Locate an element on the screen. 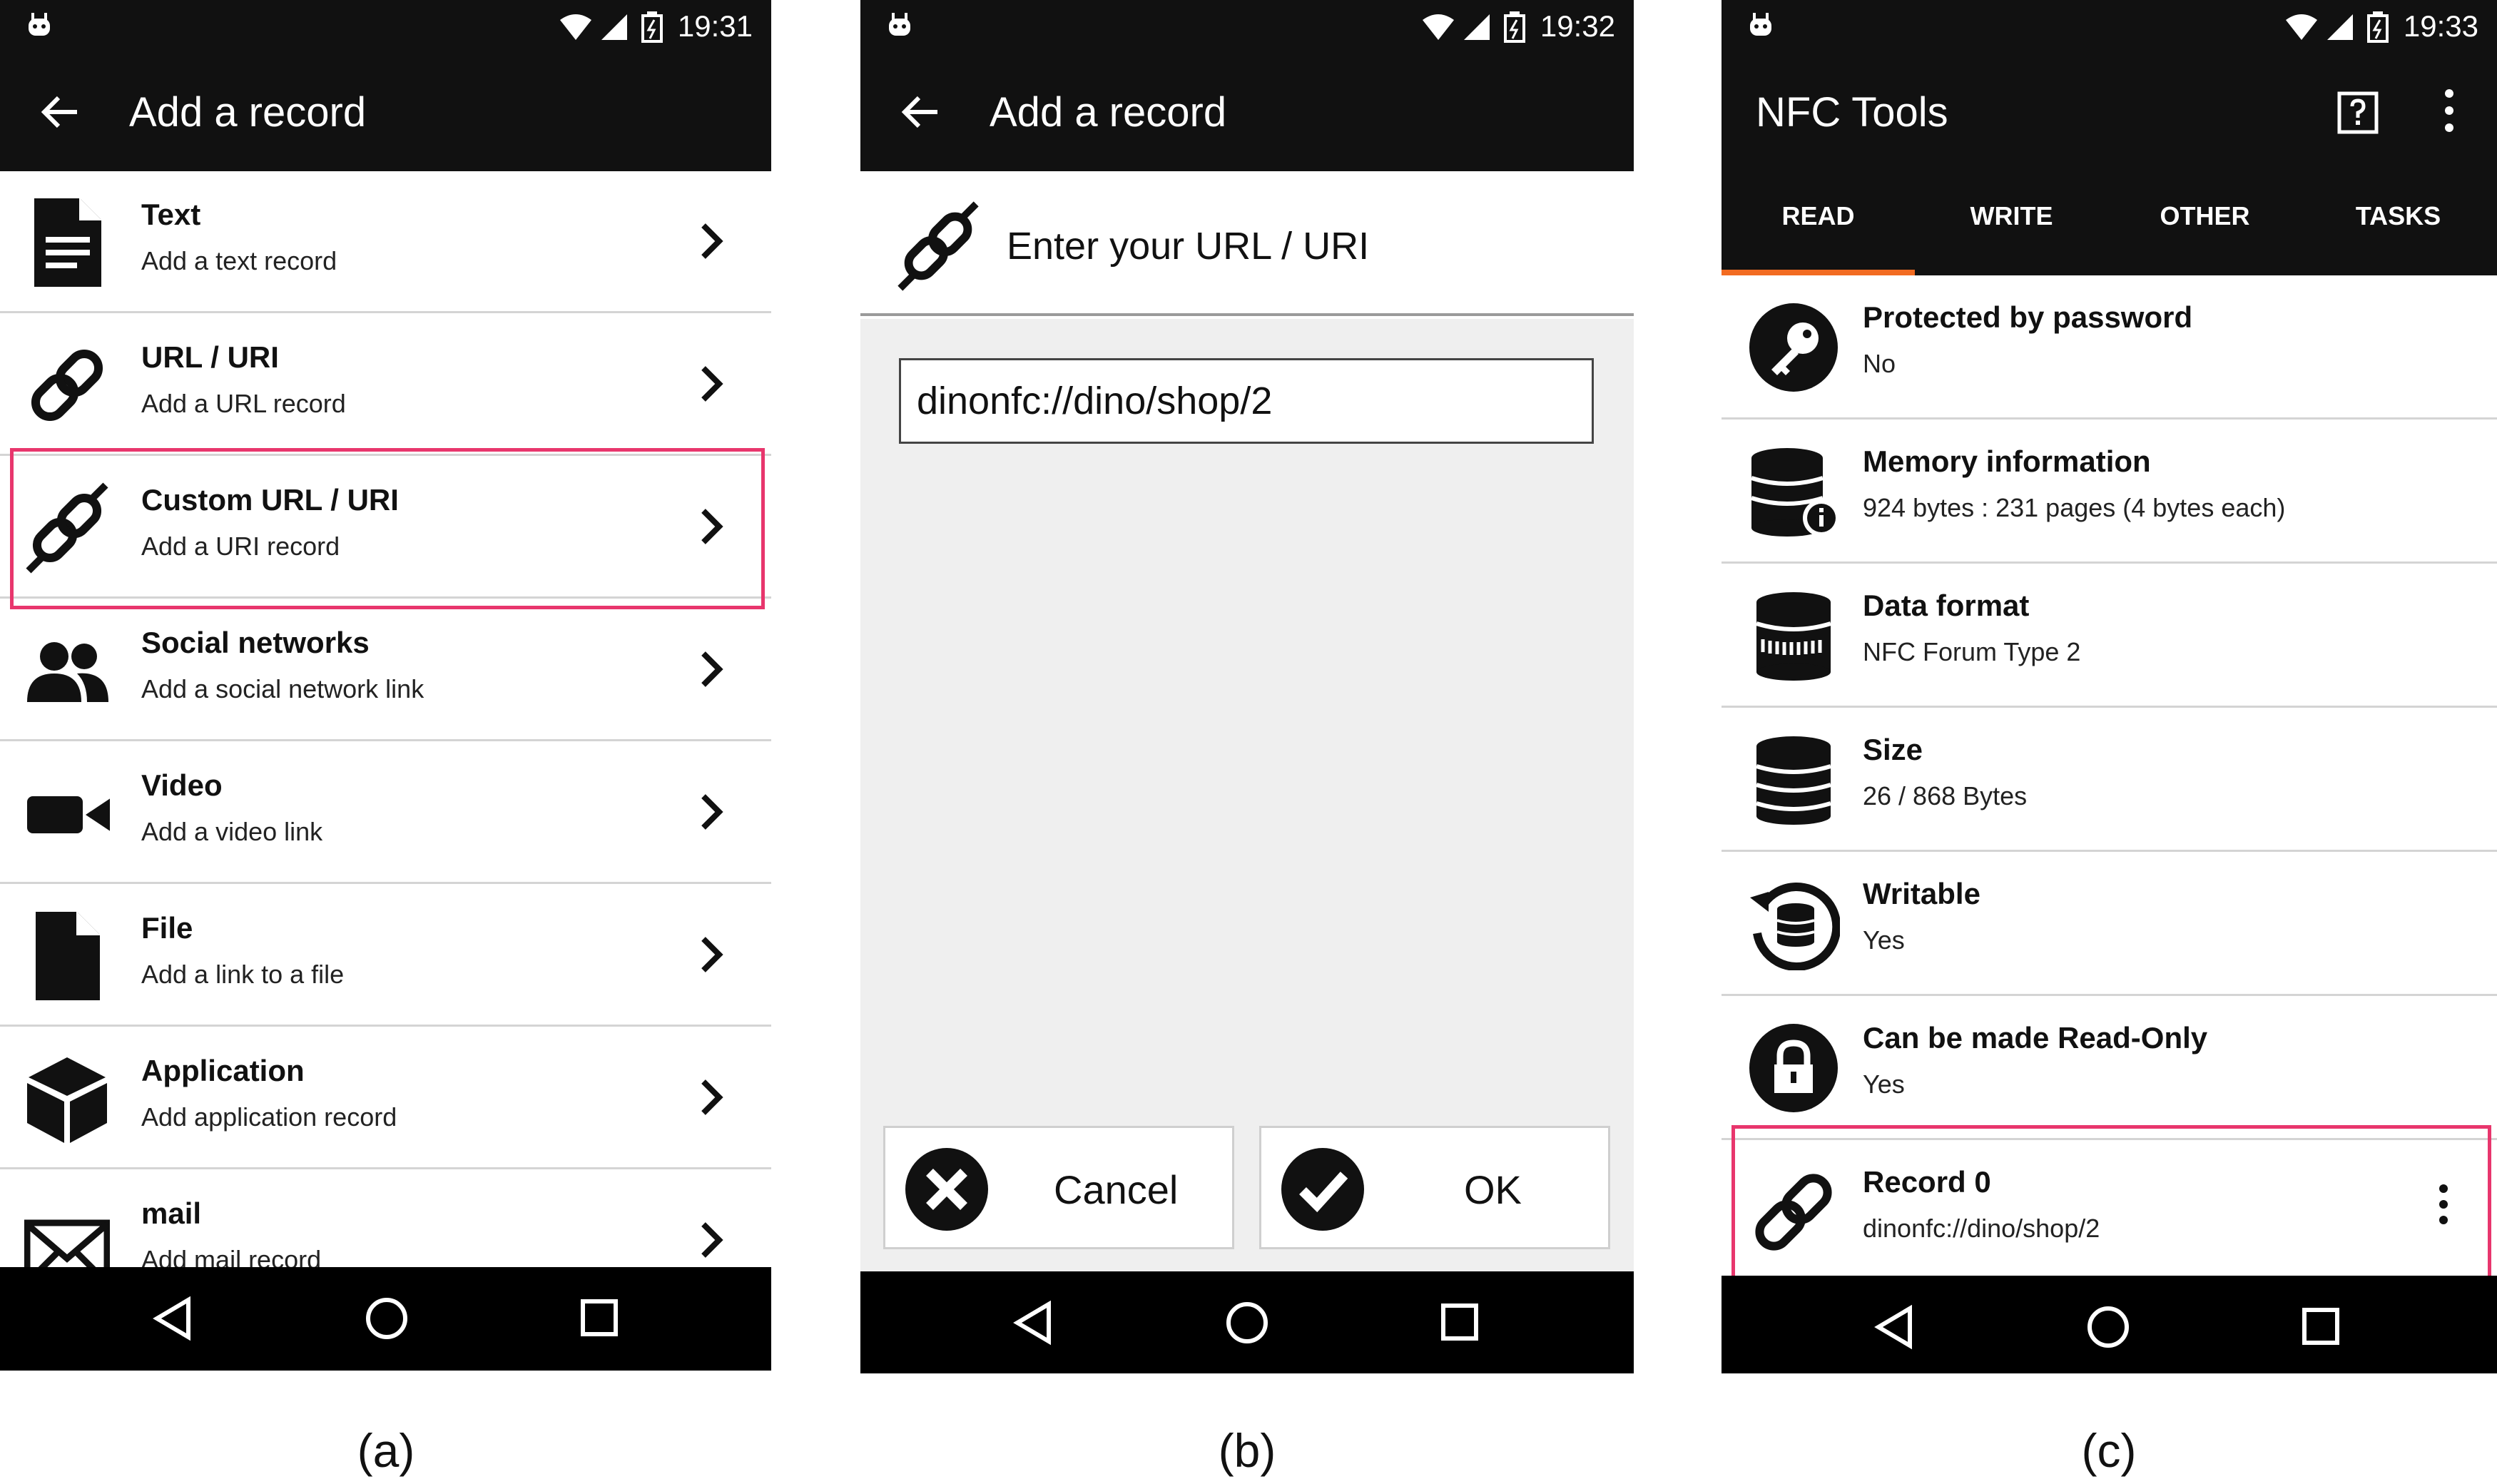 The height and width of the screenshot is (1484, 2497). list-item-subtitle: Add a social network link is located at coordinates (282, 688).